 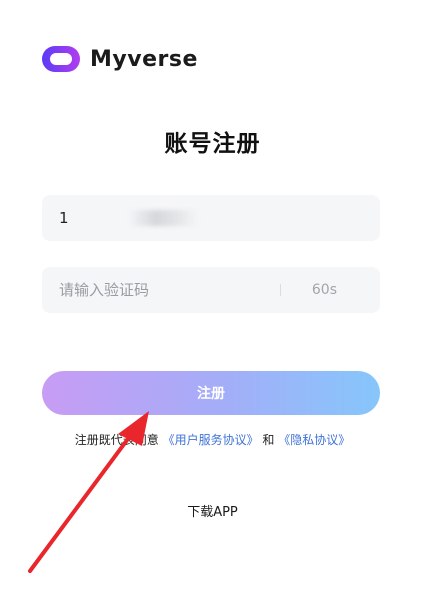 I want to click on privacy-policy-link: 《隐私协议》, so click(x=314, y=440).